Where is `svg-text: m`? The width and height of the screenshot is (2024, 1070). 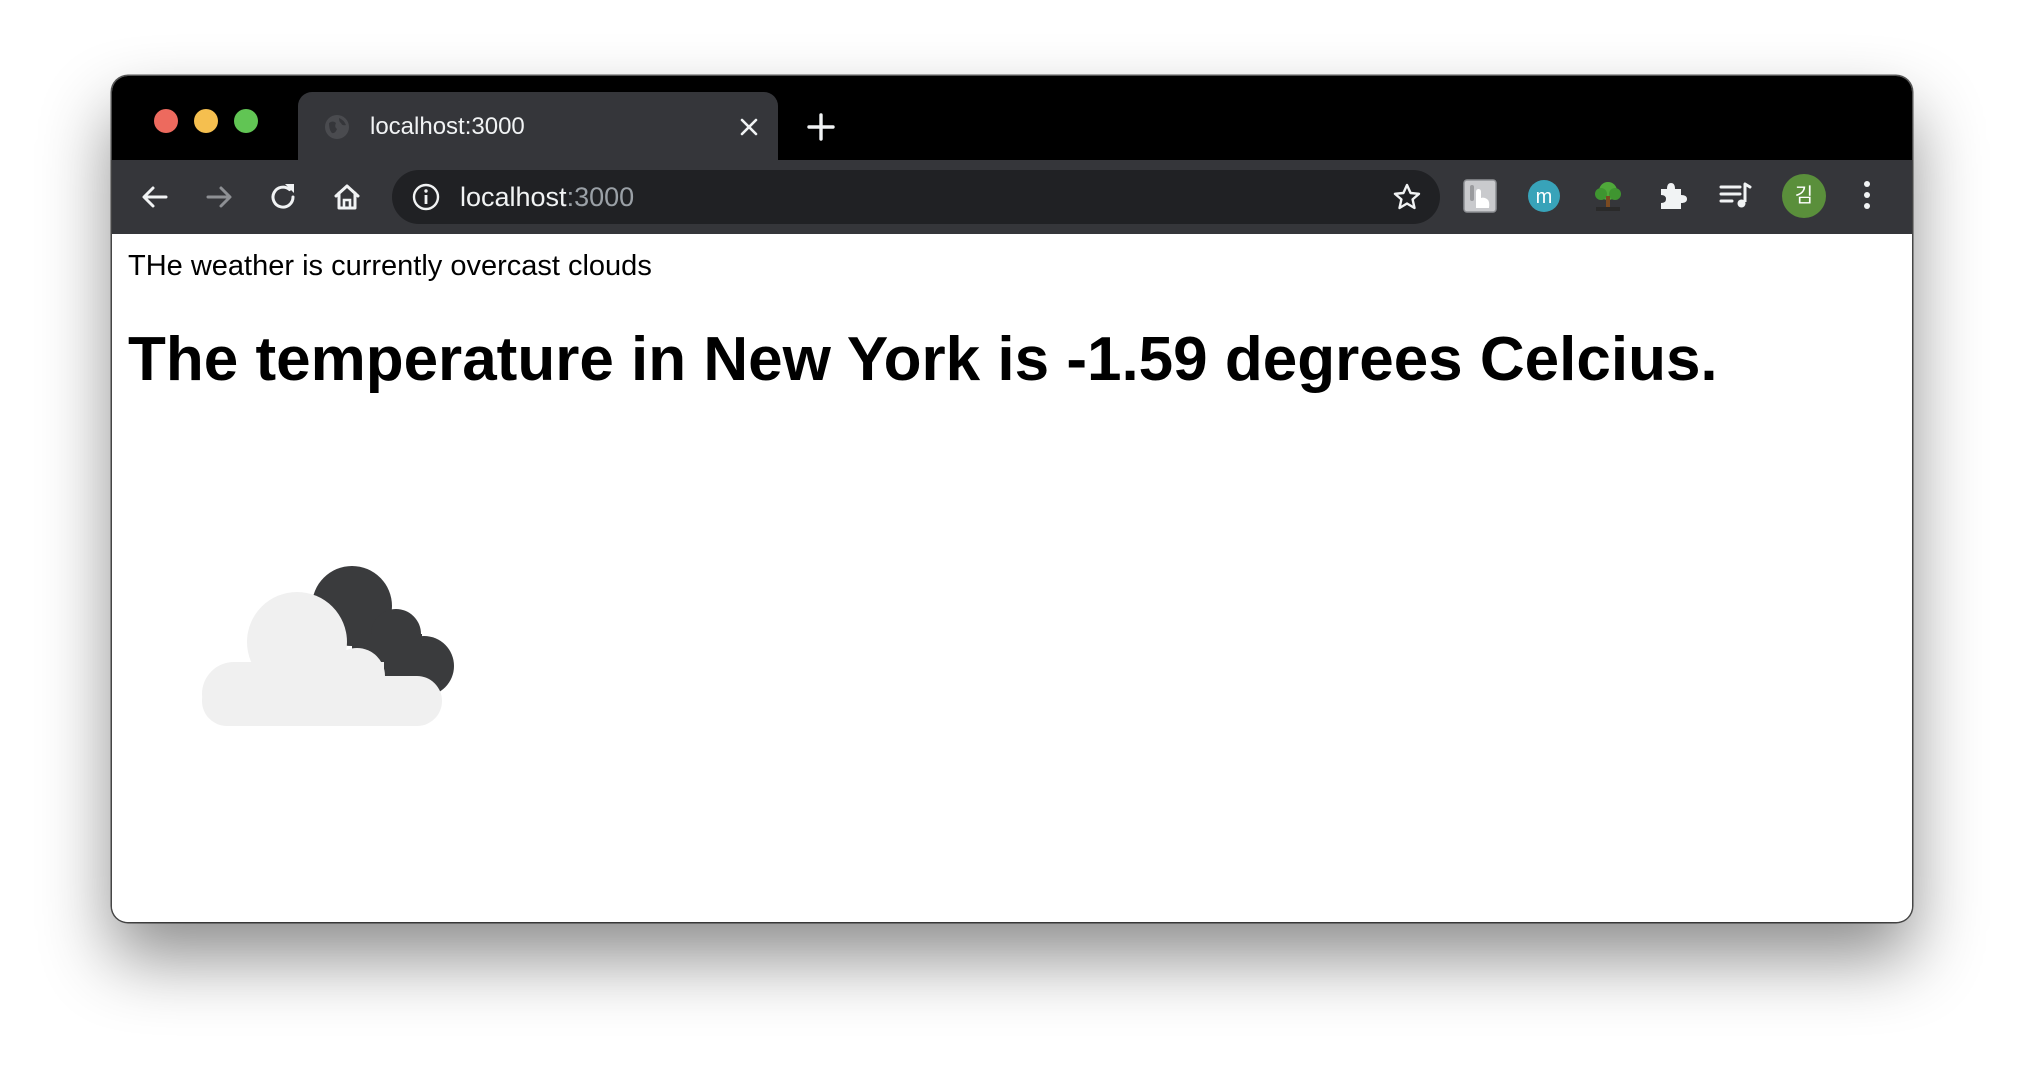
svg-text: m is located at coordinates (1544, 197).